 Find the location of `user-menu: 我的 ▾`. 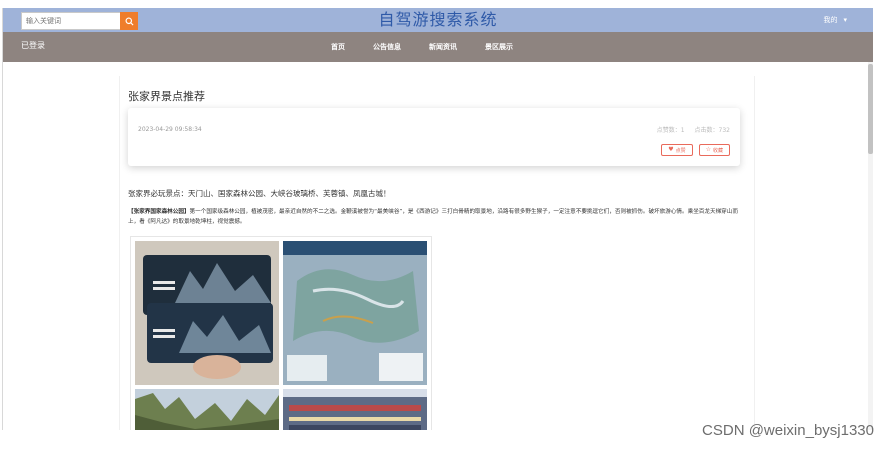

user-menu: 我的 ▾ is located at coordinates (835, 20).